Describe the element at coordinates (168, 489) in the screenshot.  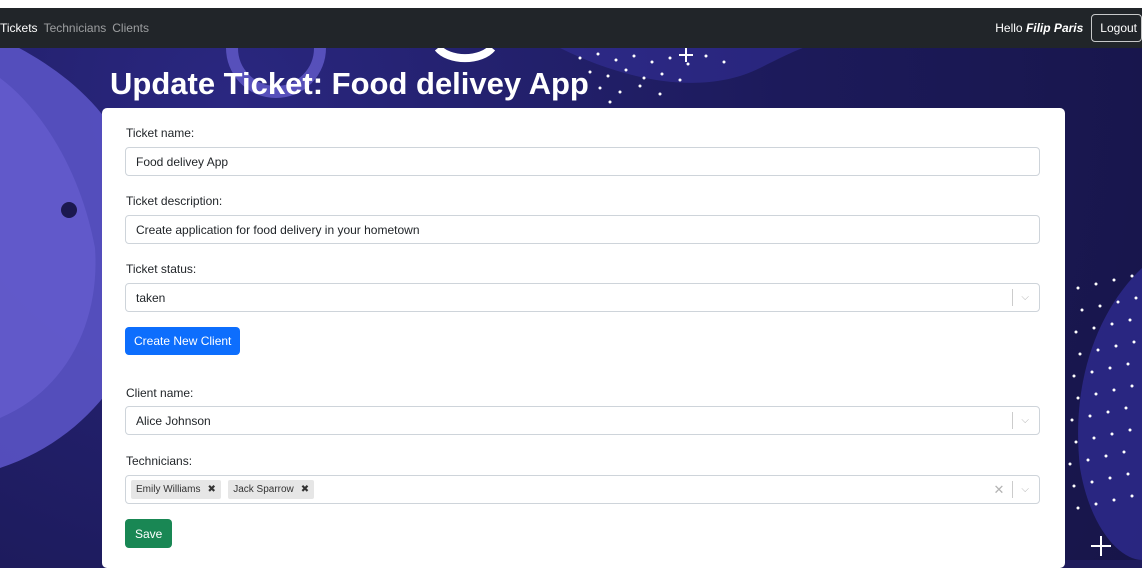
I see `technician-tag-label: Emily Williams` at that location.